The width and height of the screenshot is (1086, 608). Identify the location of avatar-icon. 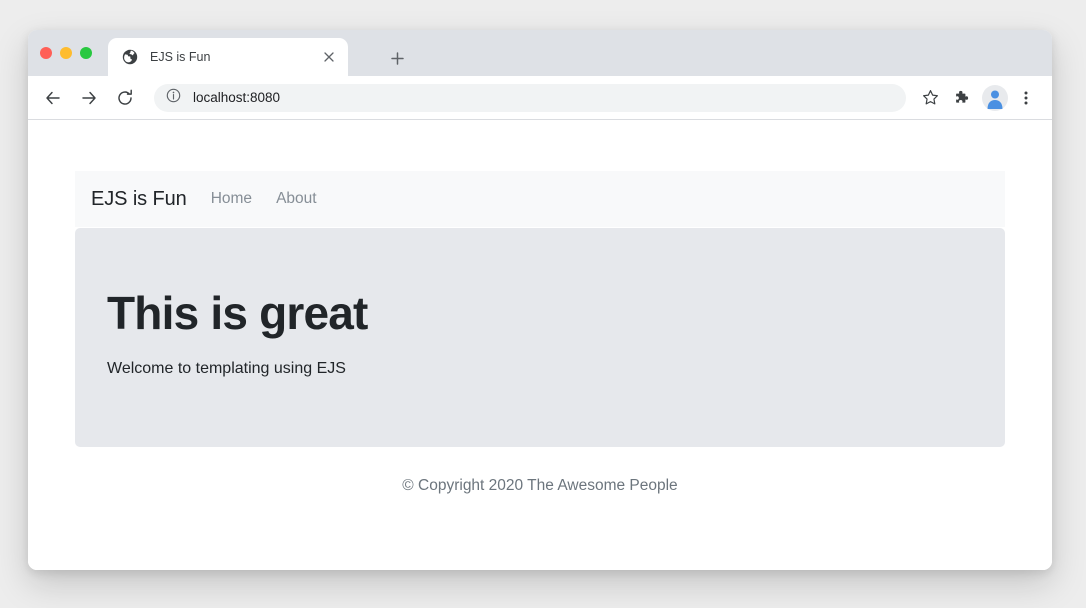
(995, 99).